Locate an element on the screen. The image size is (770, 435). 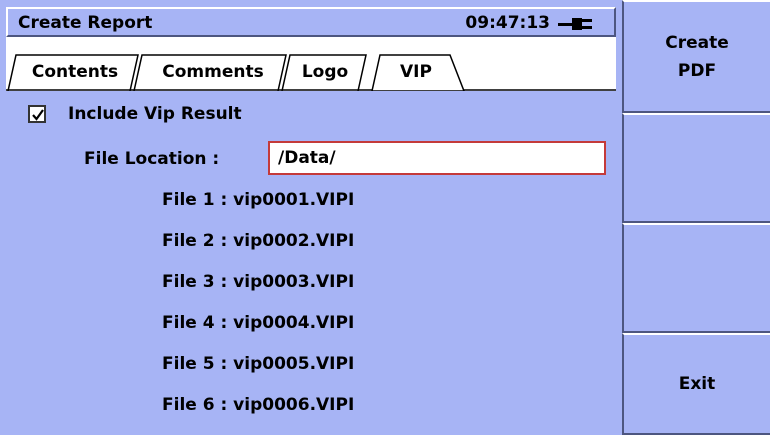
tab-comments: Comments is located at coordinates (213, 72).